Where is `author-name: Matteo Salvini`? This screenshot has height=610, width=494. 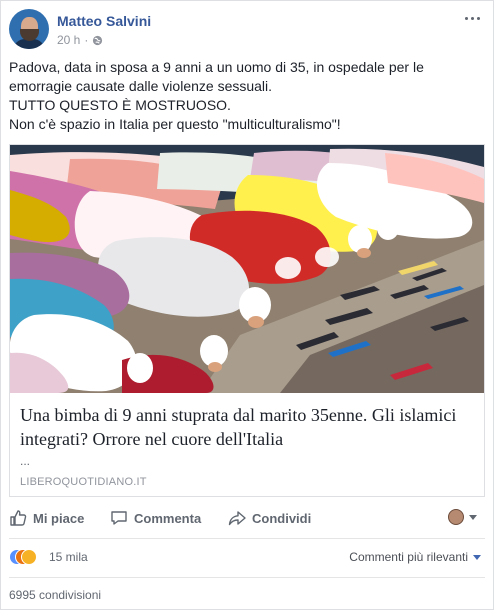 author-name: Matteo Salvini is located at coordinates (104, 21).